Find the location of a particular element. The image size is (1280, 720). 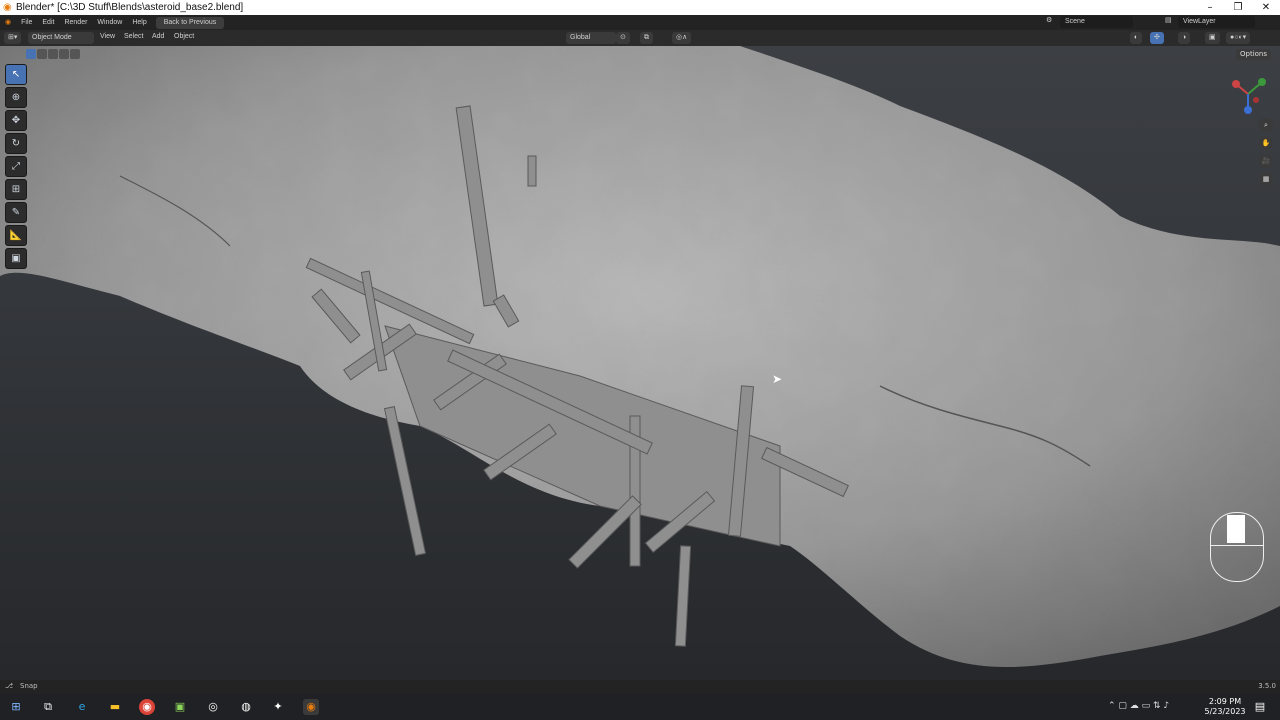

cursor-tool-icon: ⊕ is located at coordinates (16, 97).